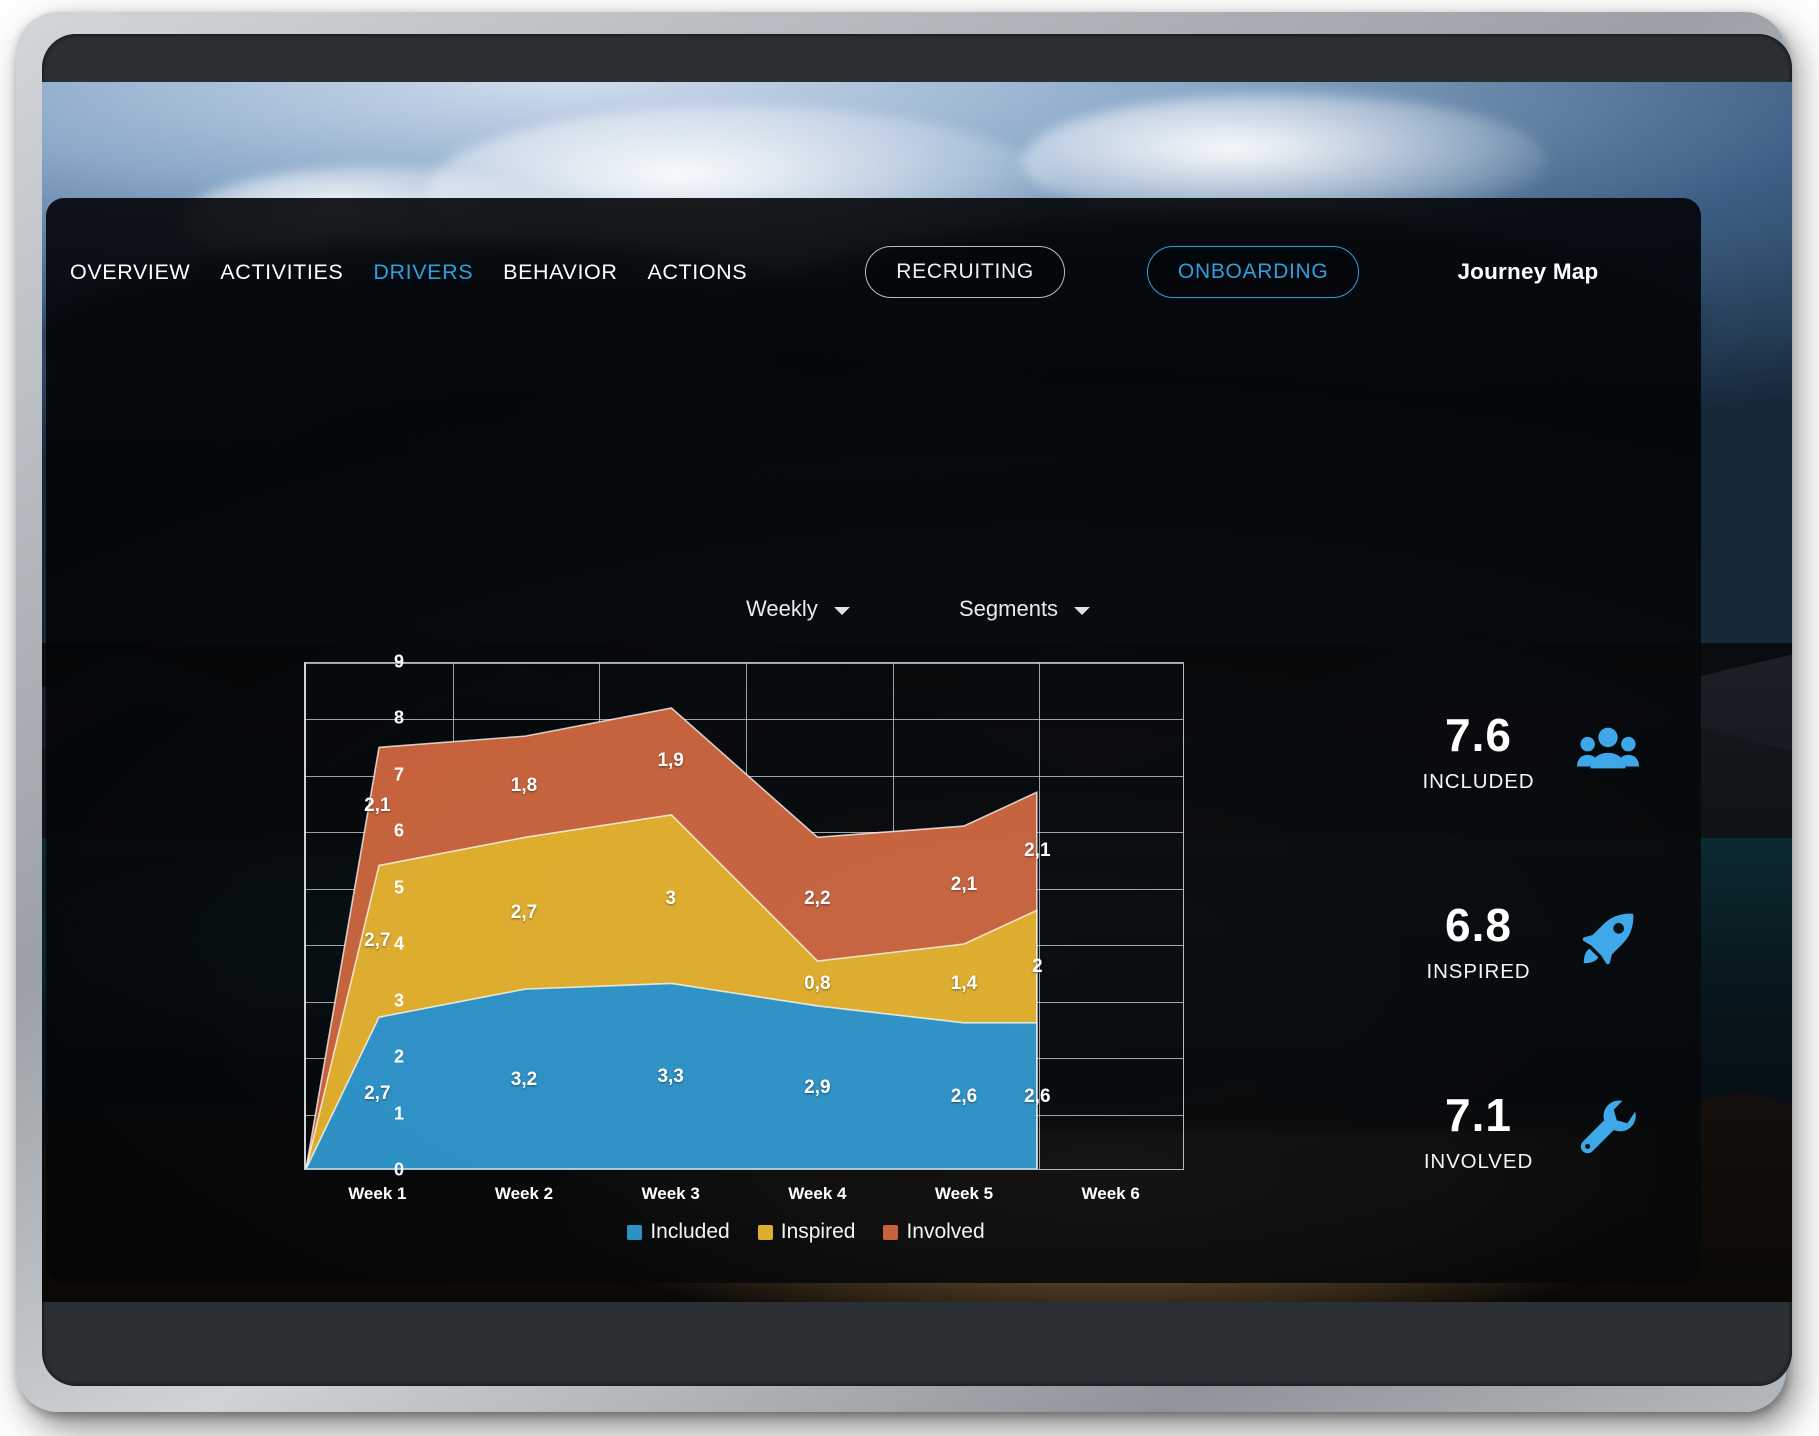 This screenshot has height=1436, width=1819. Describe the element at coordinates (398, 774) in the screenshot. I see `y-axis-tick-label: 7` at that location.